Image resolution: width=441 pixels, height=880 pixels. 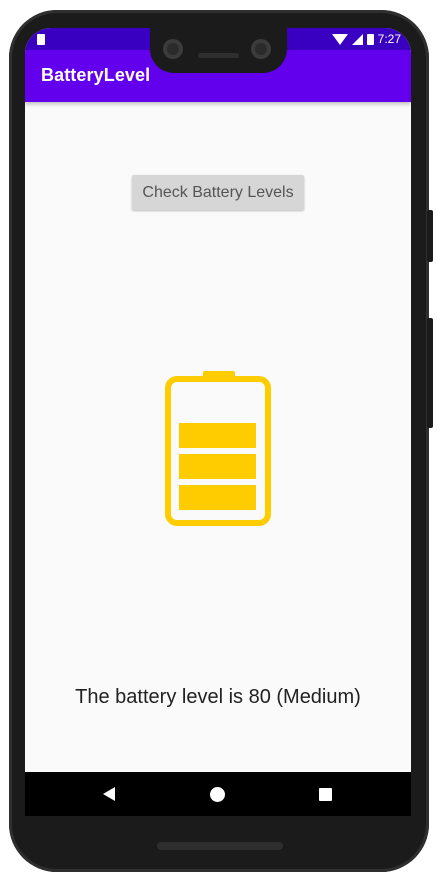 I want to click on power-button, so click(x=430, y=236).